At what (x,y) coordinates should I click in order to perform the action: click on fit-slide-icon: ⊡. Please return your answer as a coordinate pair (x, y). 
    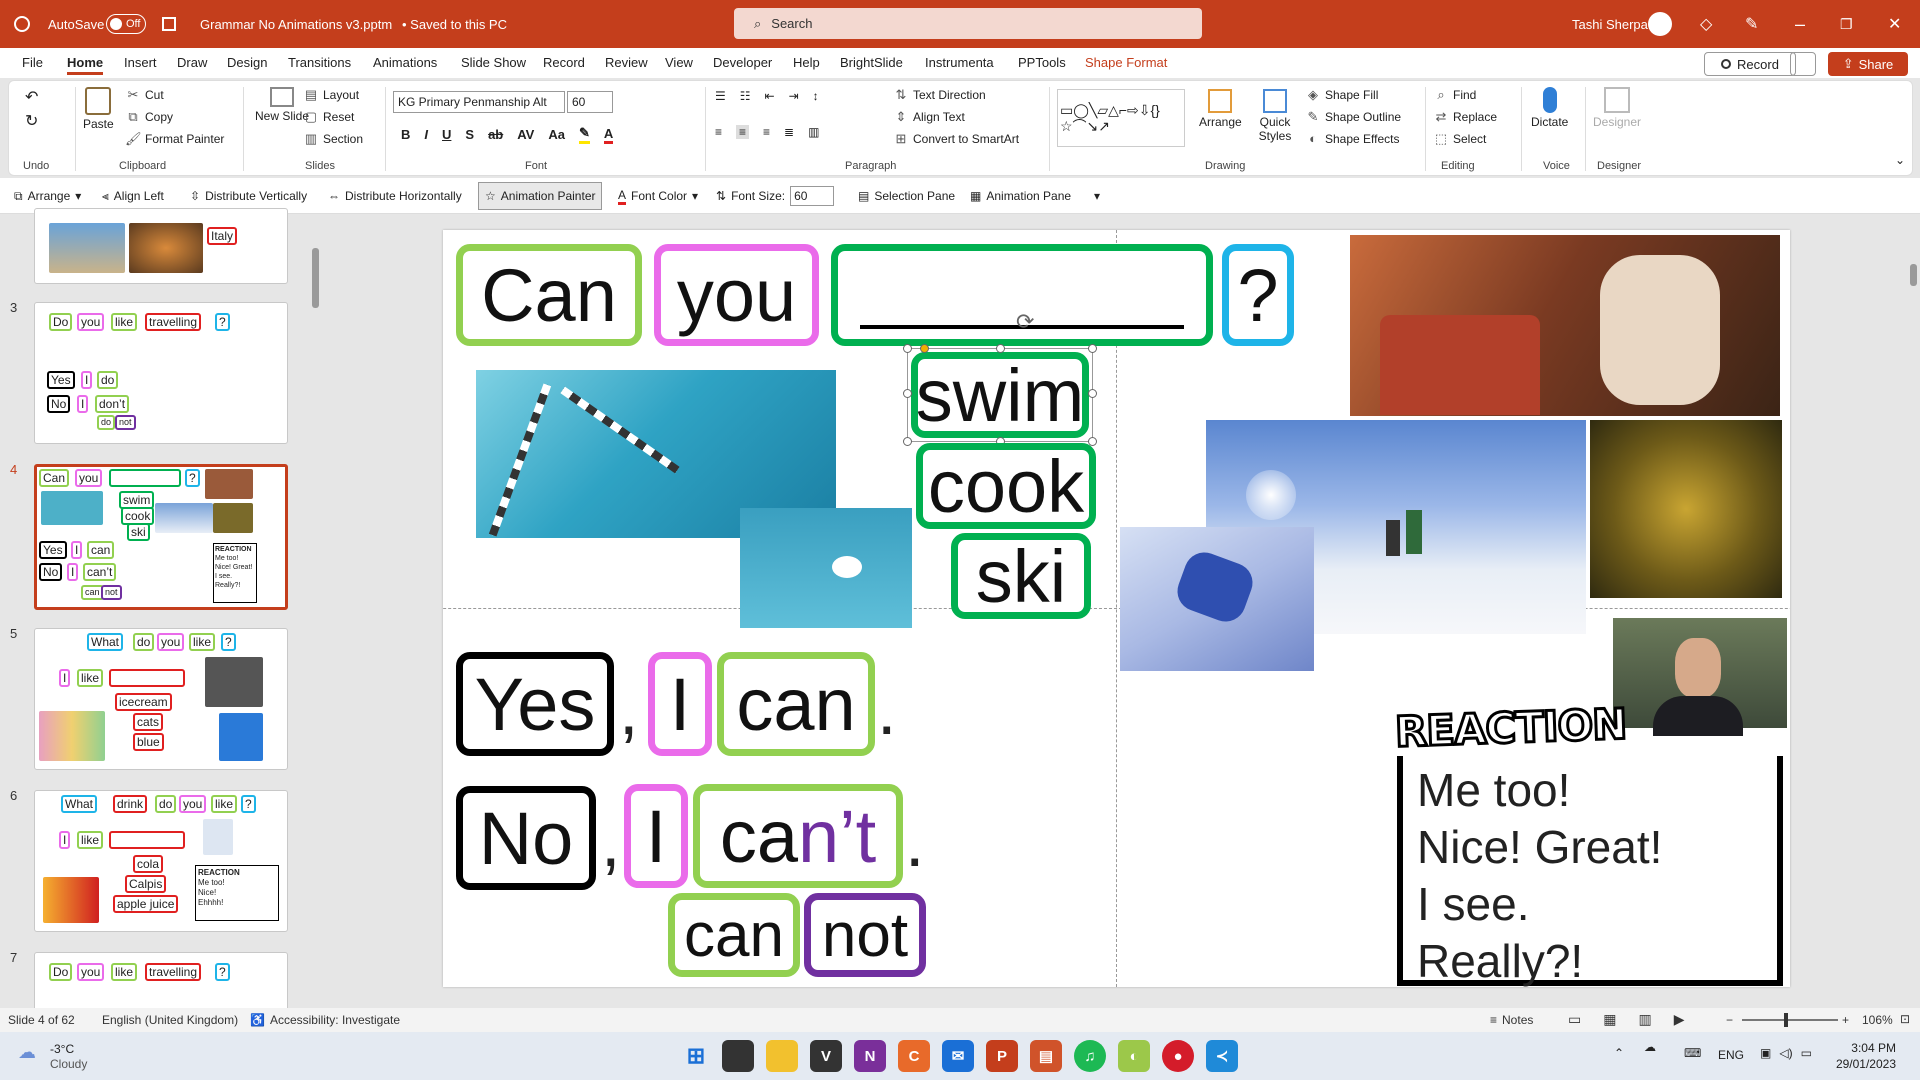
    Looking at the image, I should click on (1905, 1019).